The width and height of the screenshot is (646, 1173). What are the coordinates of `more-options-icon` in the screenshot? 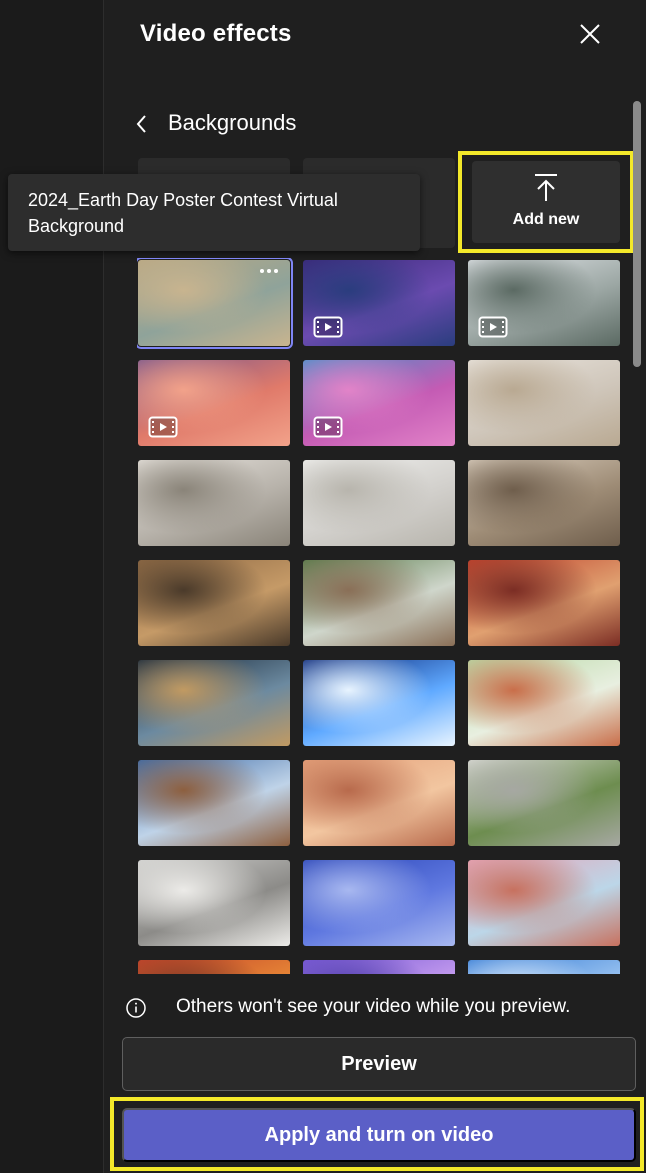 It's located at (269, 271).